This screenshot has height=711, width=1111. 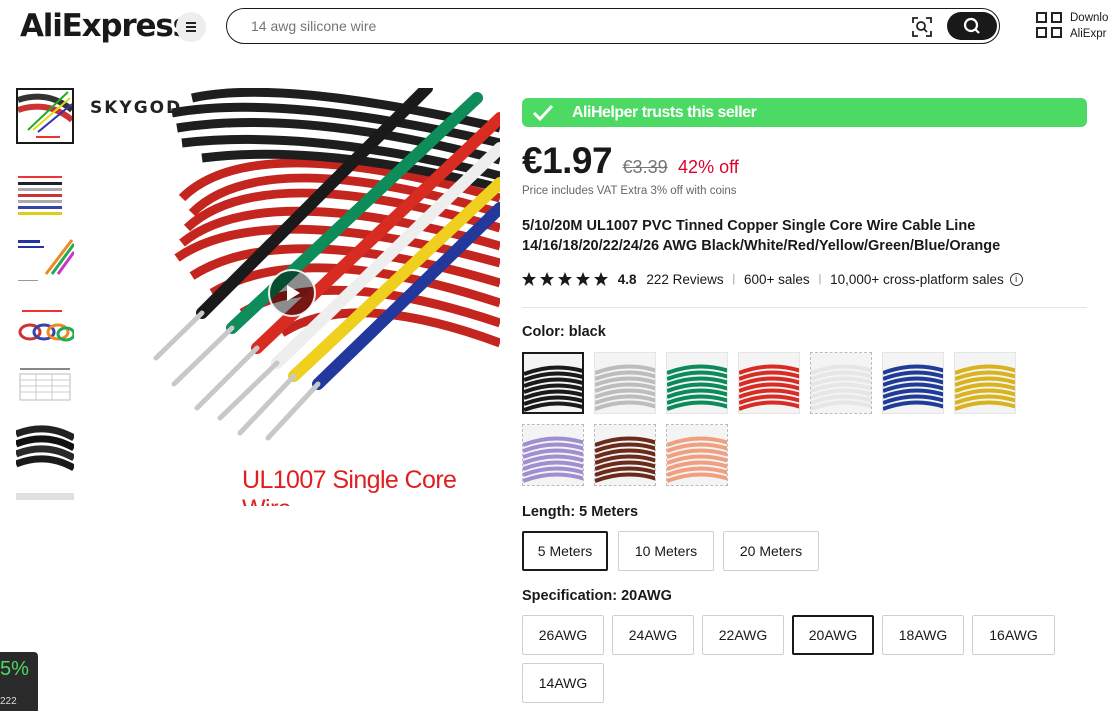 What do you see at coordinates (567, 160) in the screenshot?
I see `current-price: €1.97` at bounding box center [567, 160].